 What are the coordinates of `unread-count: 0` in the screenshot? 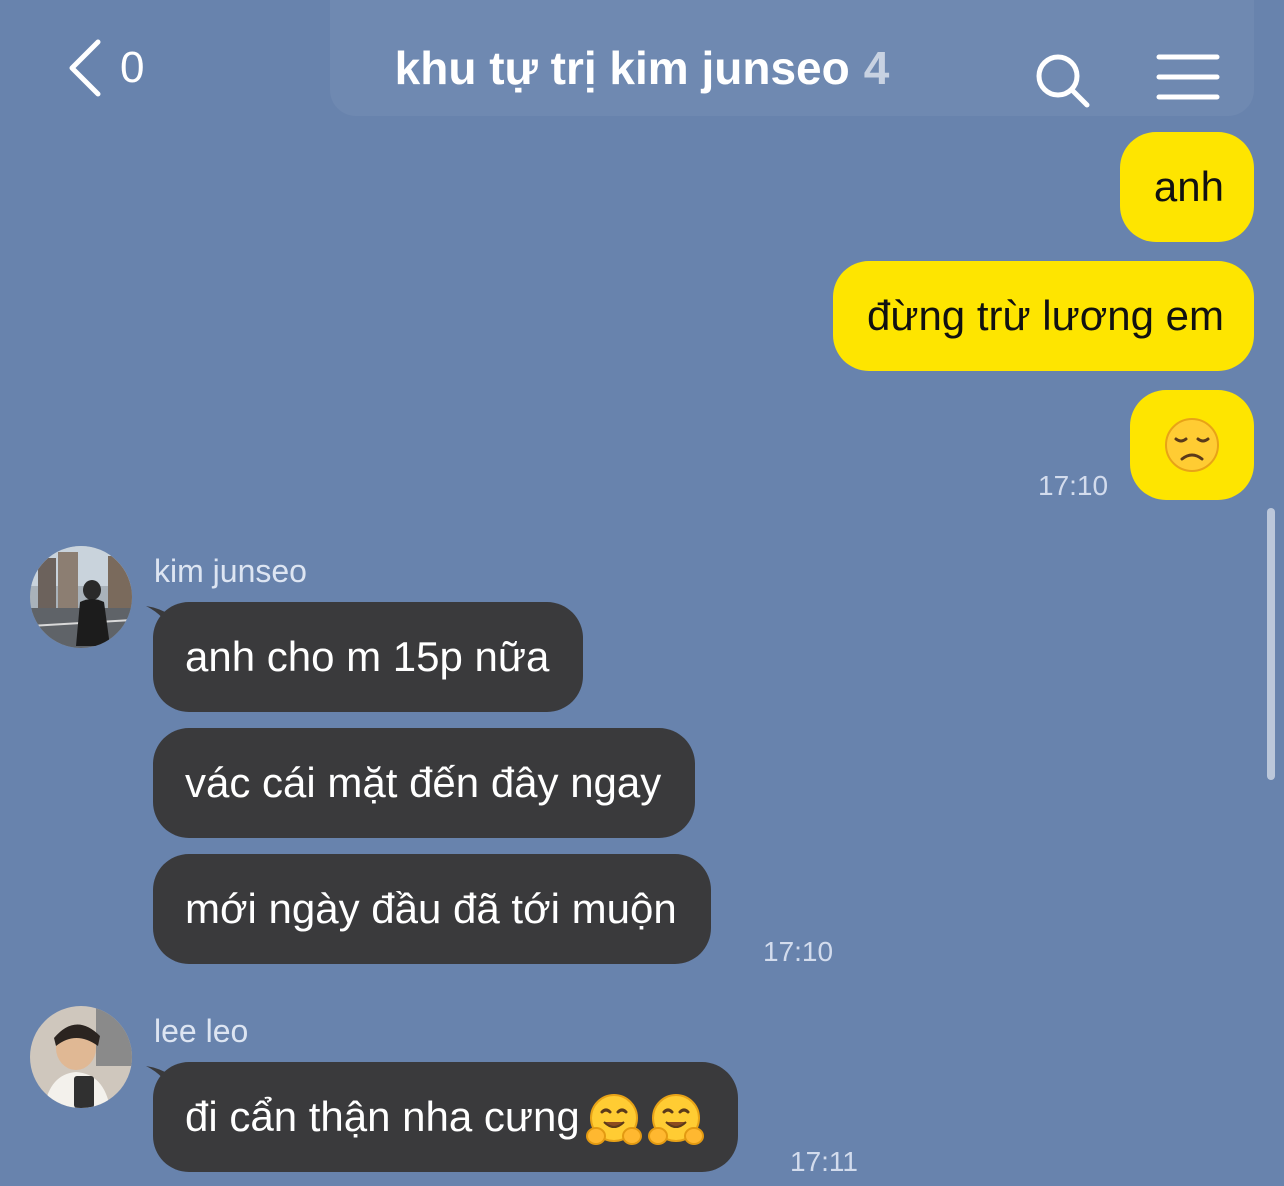 It's located at (132, 67).